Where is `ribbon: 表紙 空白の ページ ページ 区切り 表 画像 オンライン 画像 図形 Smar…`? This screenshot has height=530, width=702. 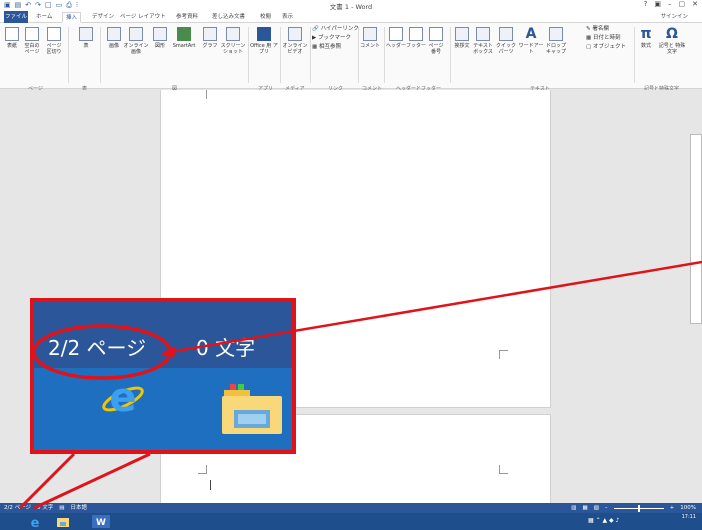 ribbon: 表紙 空白の ページ ページ 区切り 表 画像 オンライン 画像 図形 Smar… is located at coordinates (351, 57).